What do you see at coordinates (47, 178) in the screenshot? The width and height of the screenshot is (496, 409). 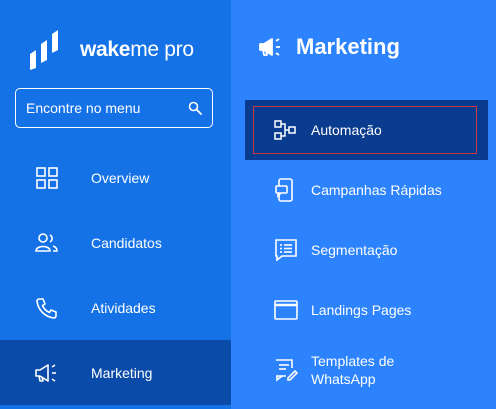 I see `grid-icon` at bounding box center [47, 178].